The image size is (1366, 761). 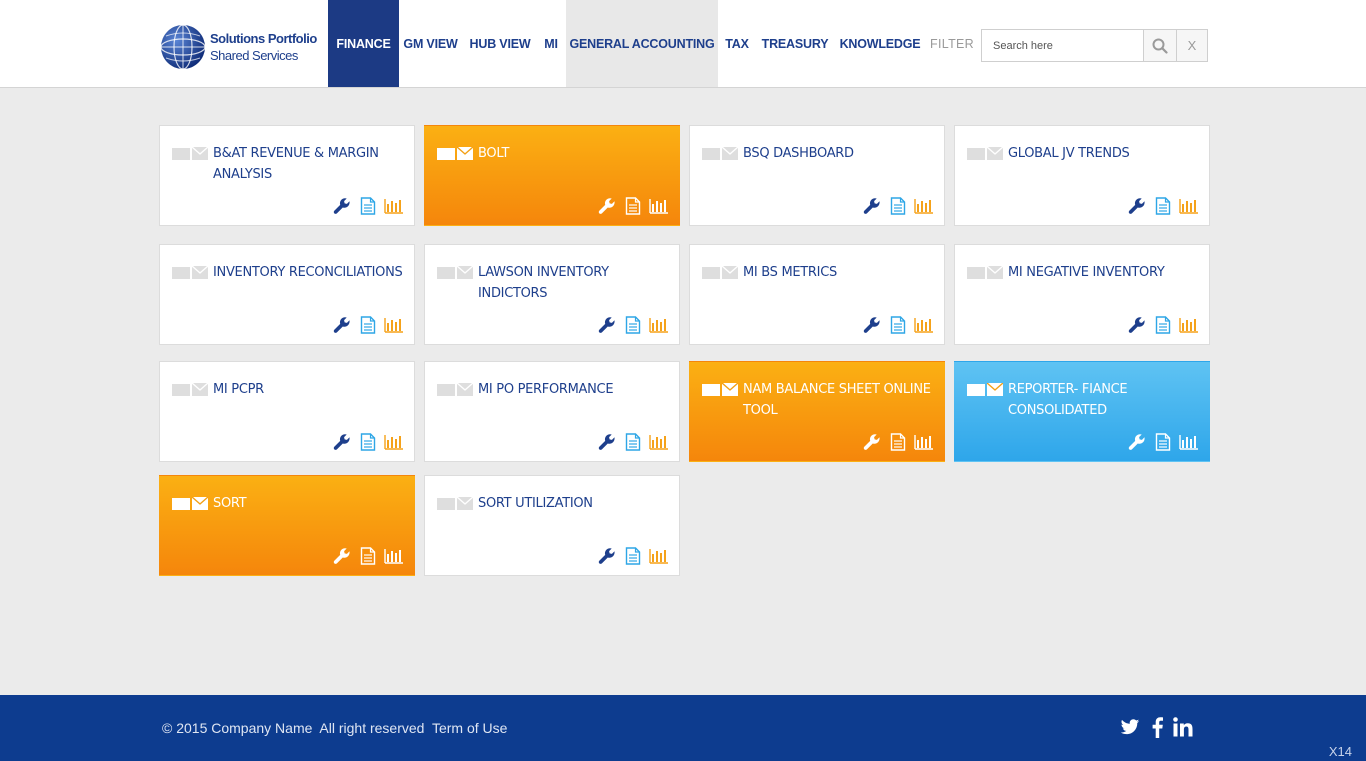 What do you see at coordinates (296, 164) in the screenshot?
I see `tile-title: B&AT REVENUE & MARGIN ANALYSIS` at bounding box center [296, 164].